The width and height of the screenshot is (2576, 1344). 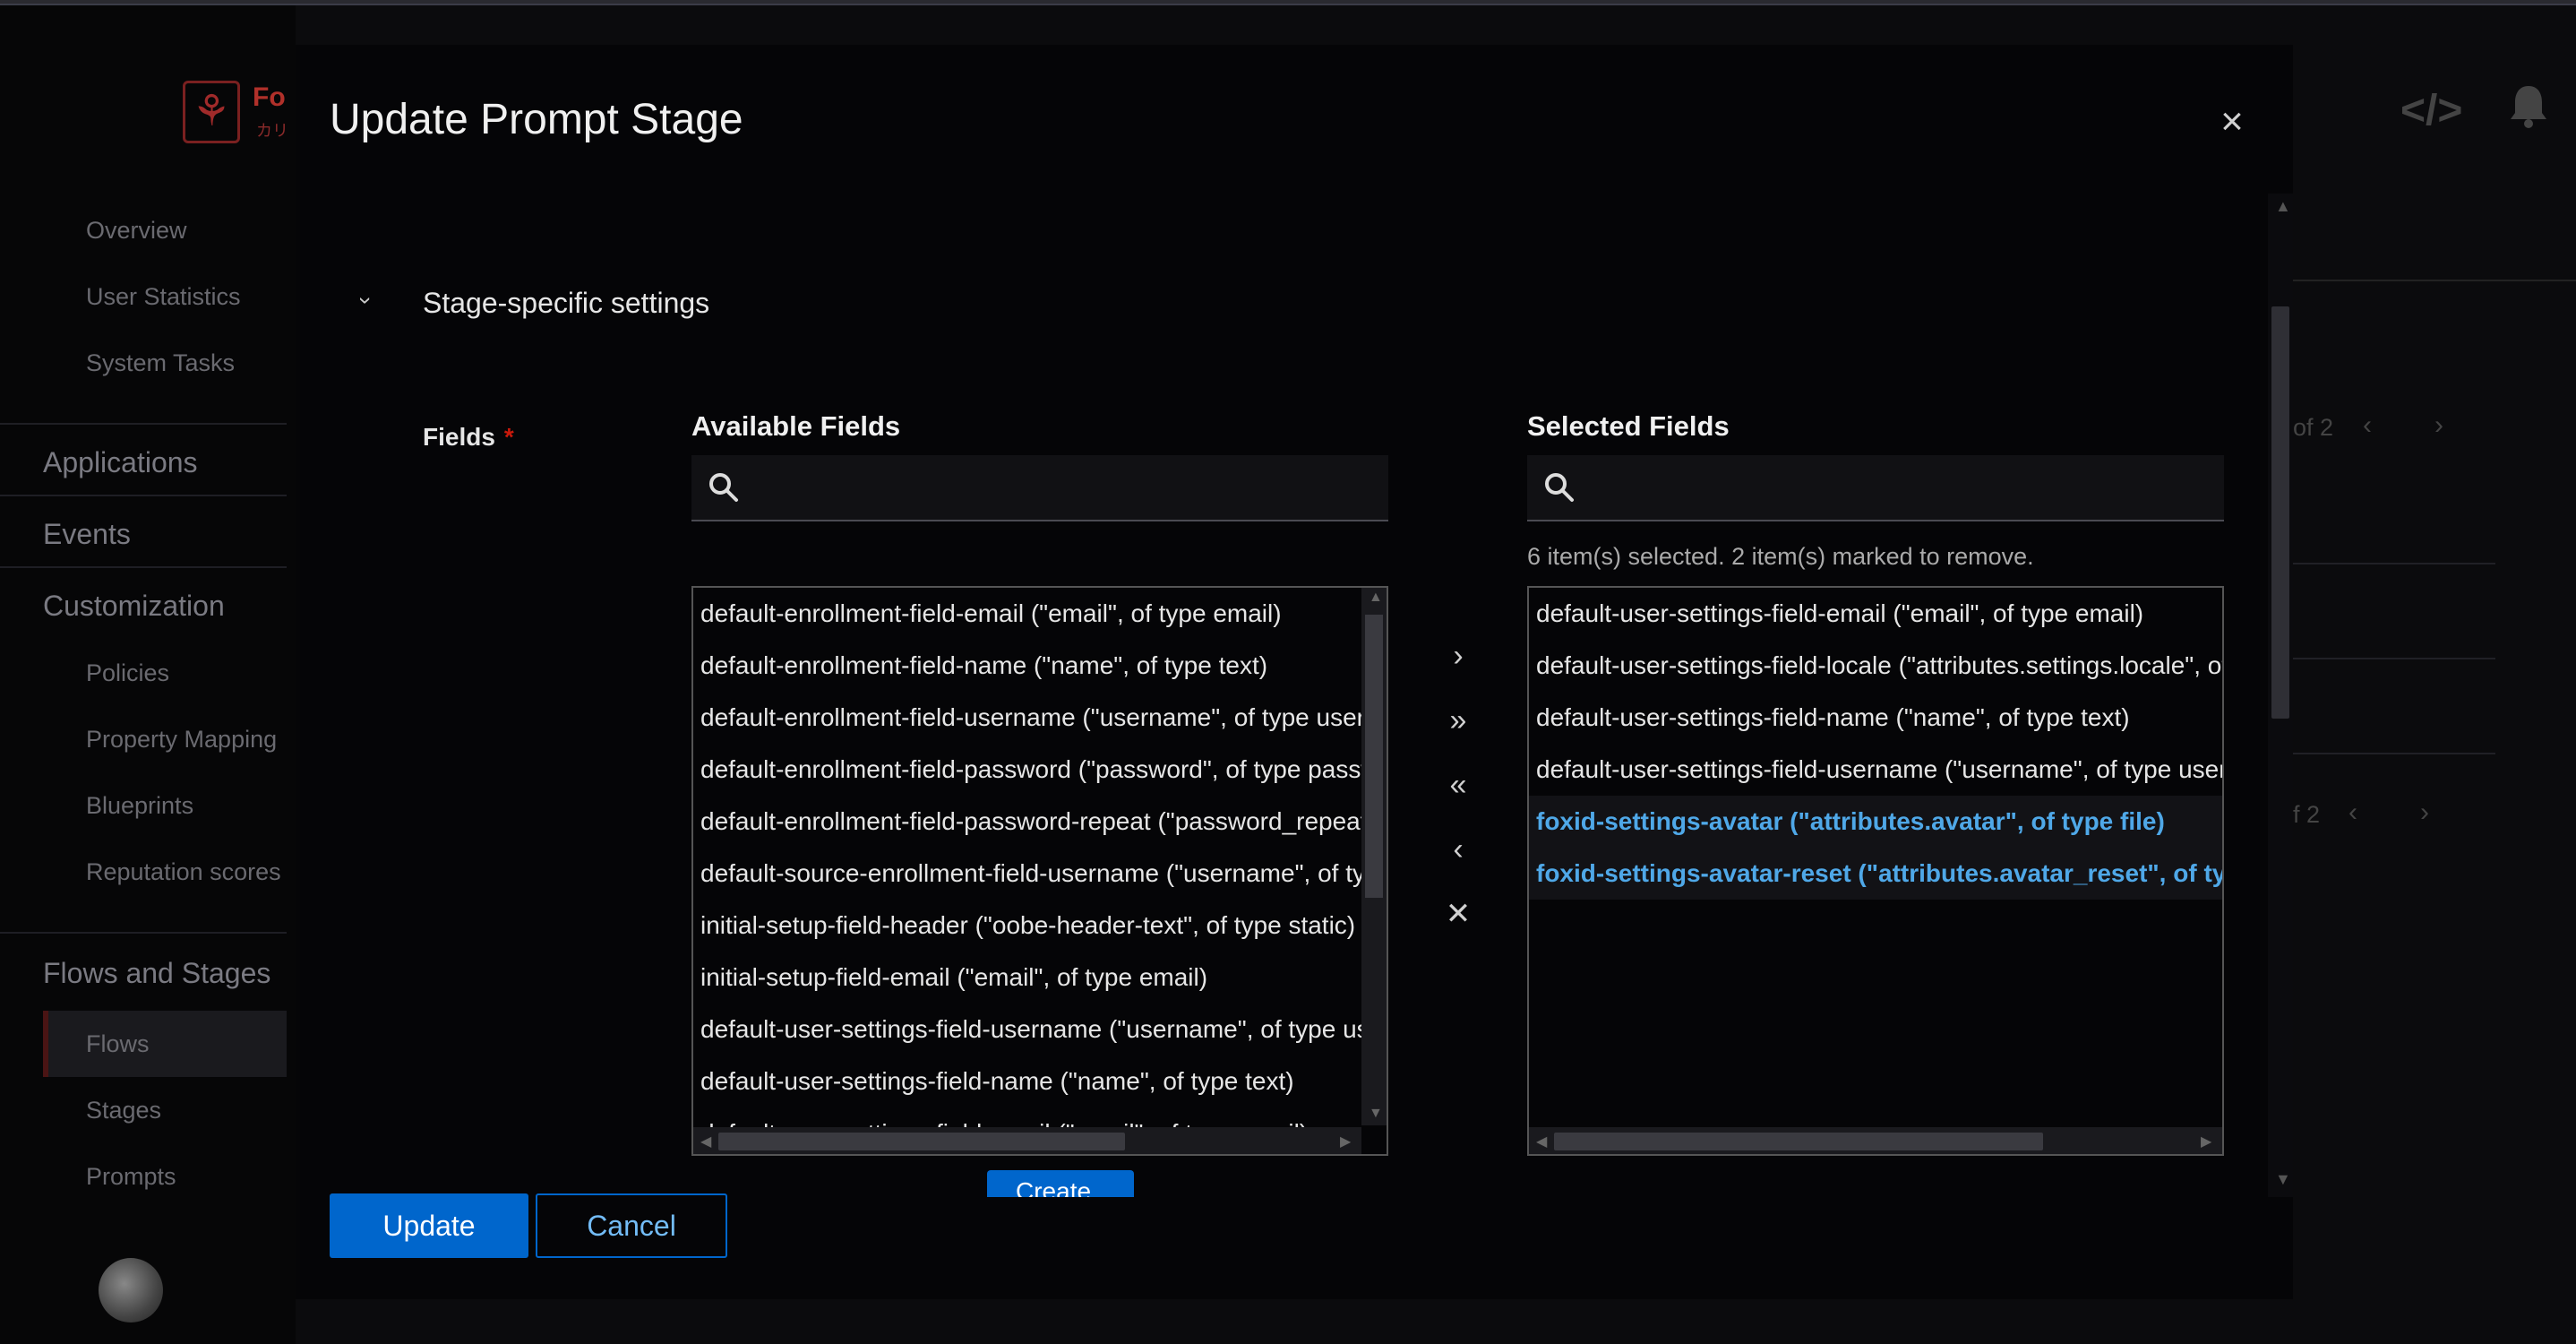 I want to click on logo-subtext: カリ, so click(x=272, y=131).